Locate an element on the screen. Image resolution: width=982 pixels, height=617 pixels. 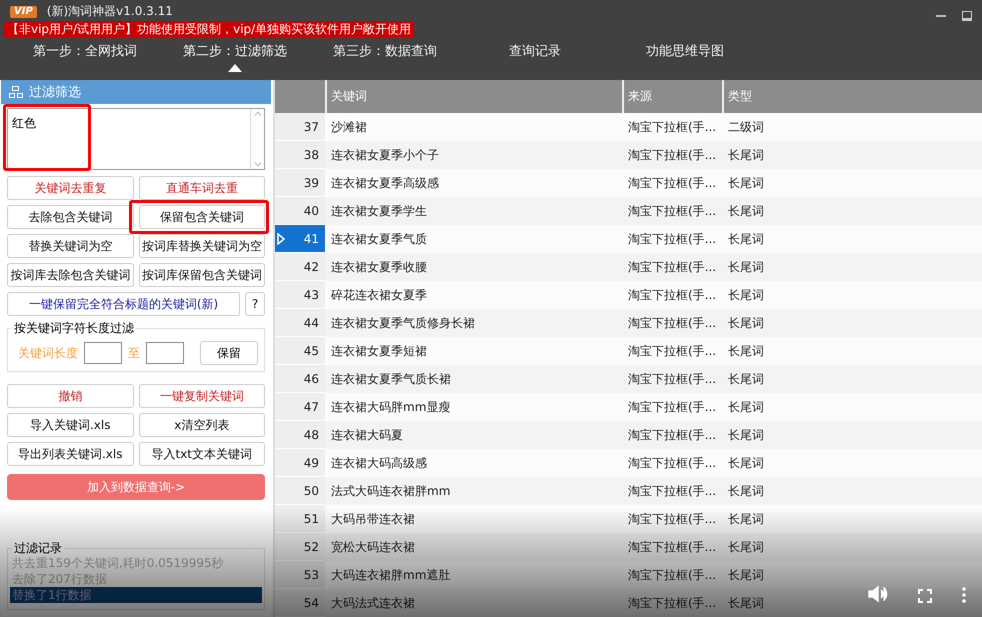
table-cell-text: 连衣裙大码高级感 is located at coordinates (379, 463).